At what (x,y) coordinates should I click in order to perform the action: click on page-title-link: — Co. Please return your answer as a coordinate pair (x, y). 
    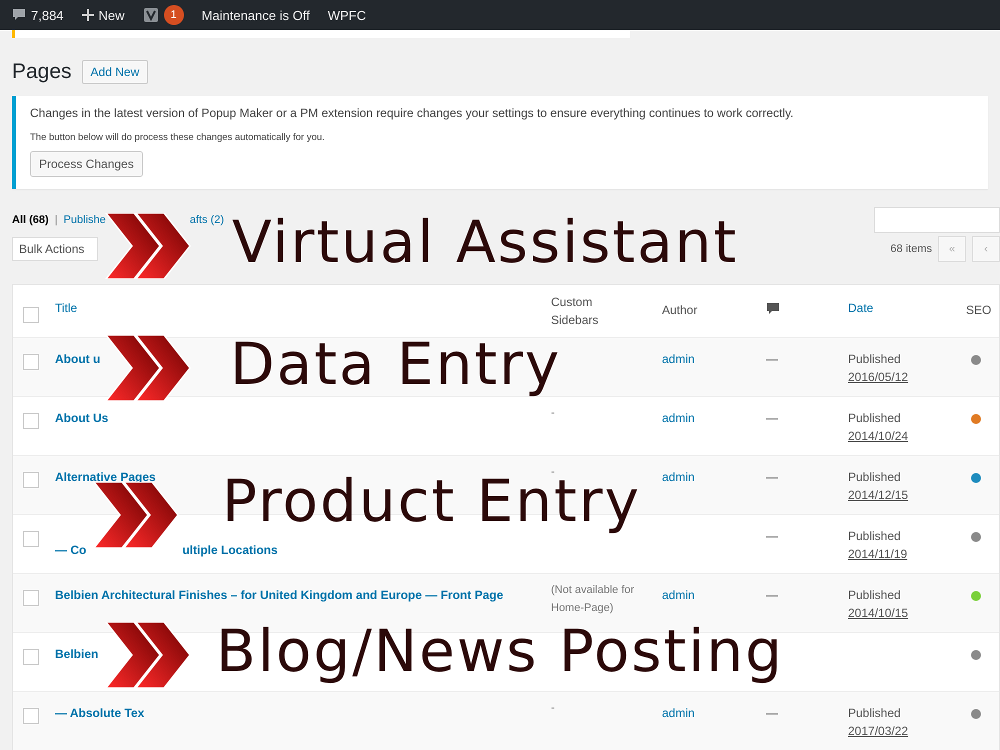
    Looking at the image, I should click on (70, 550).